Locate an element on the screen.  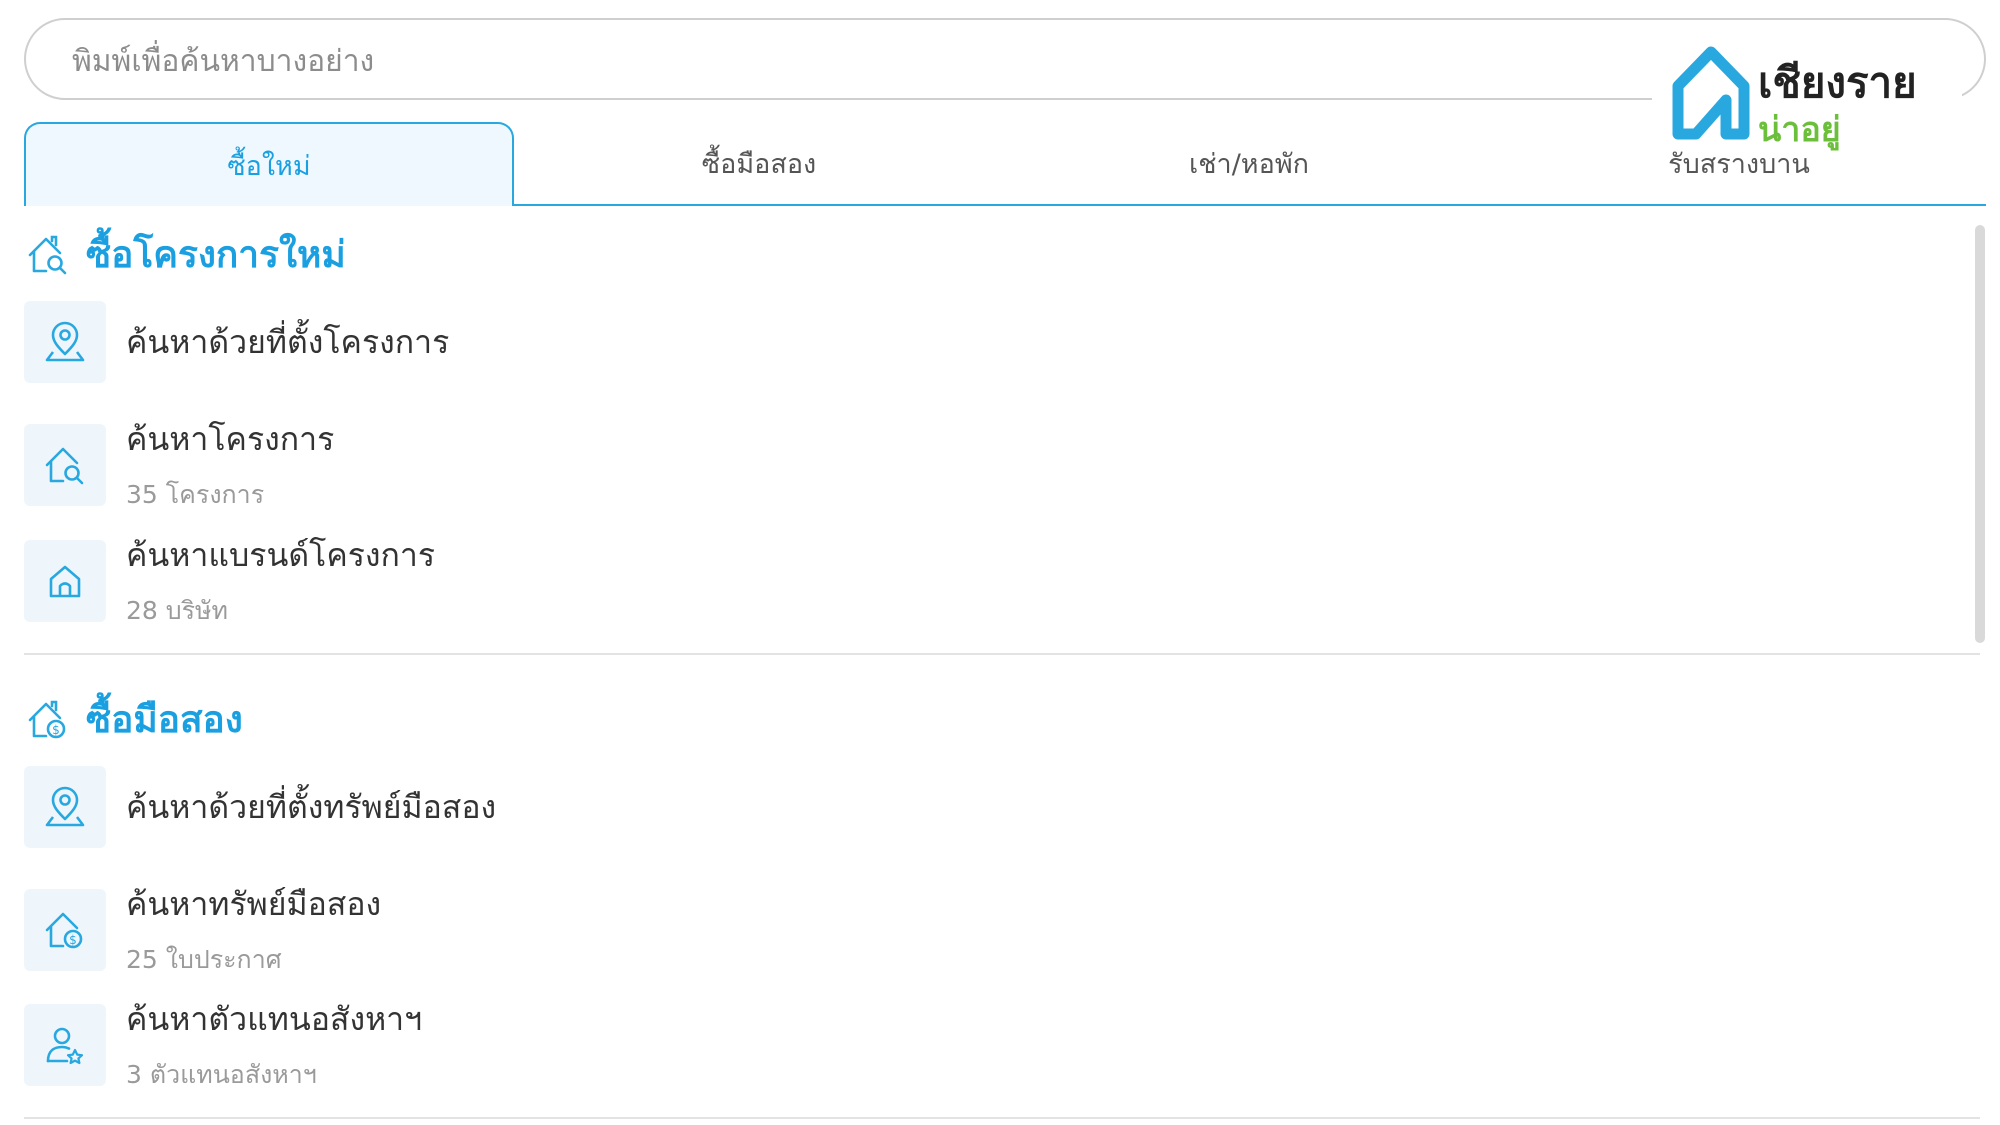
tab-buy-second-hand: ซื้อมือสอง is located at coordinates (759, 163).